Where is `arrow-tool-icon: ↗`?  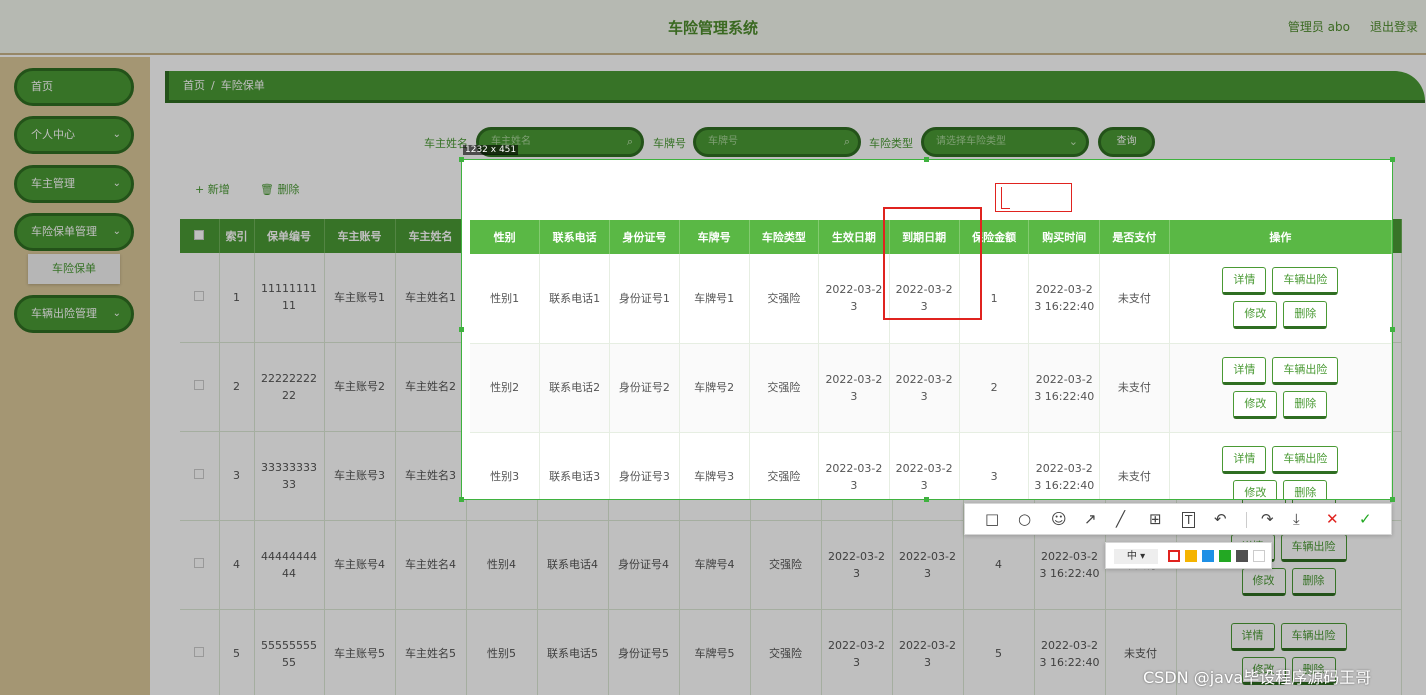
arrow-tool-icon: ↗ is located at coordinates (1090, 519).